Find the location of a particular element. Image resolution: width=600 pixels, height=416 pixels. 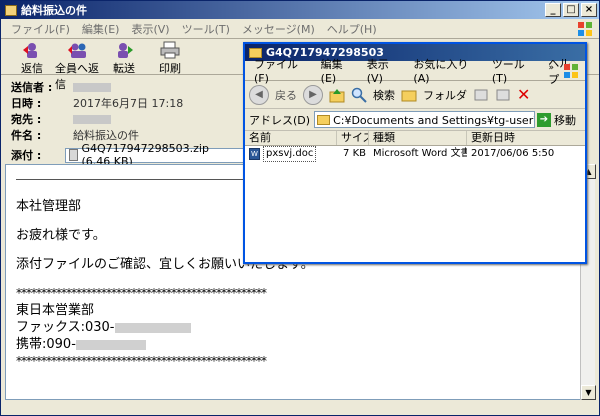

scroll-down-icon: ▼ is located at coordinates (588, 392).